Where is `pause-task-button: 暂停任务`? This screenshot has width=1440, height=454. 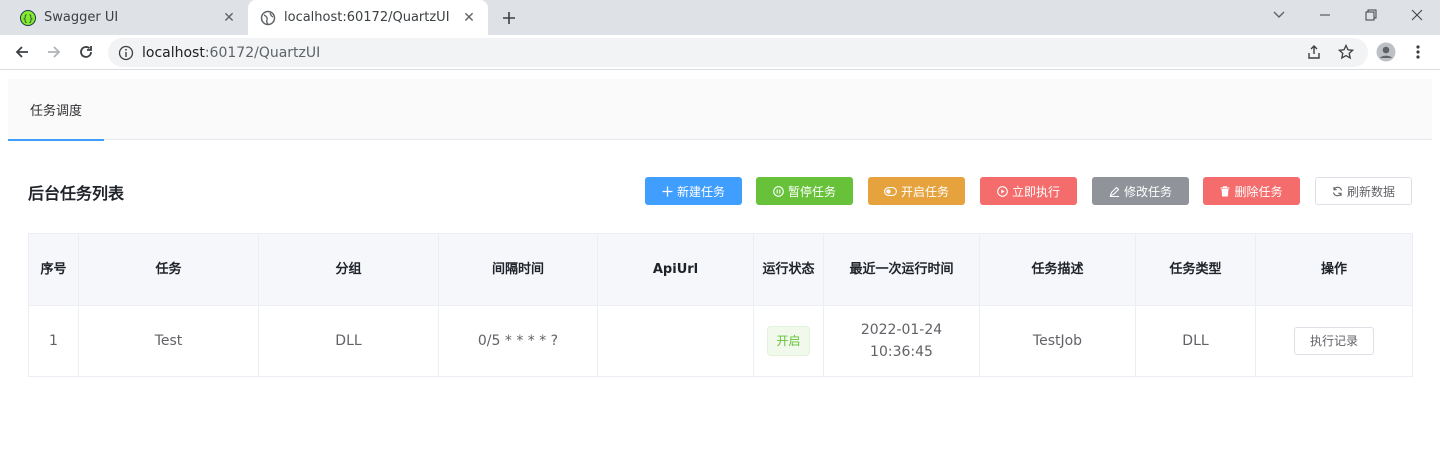 pause-task-button: 暂停任务 is located at coordinates (804, 191).